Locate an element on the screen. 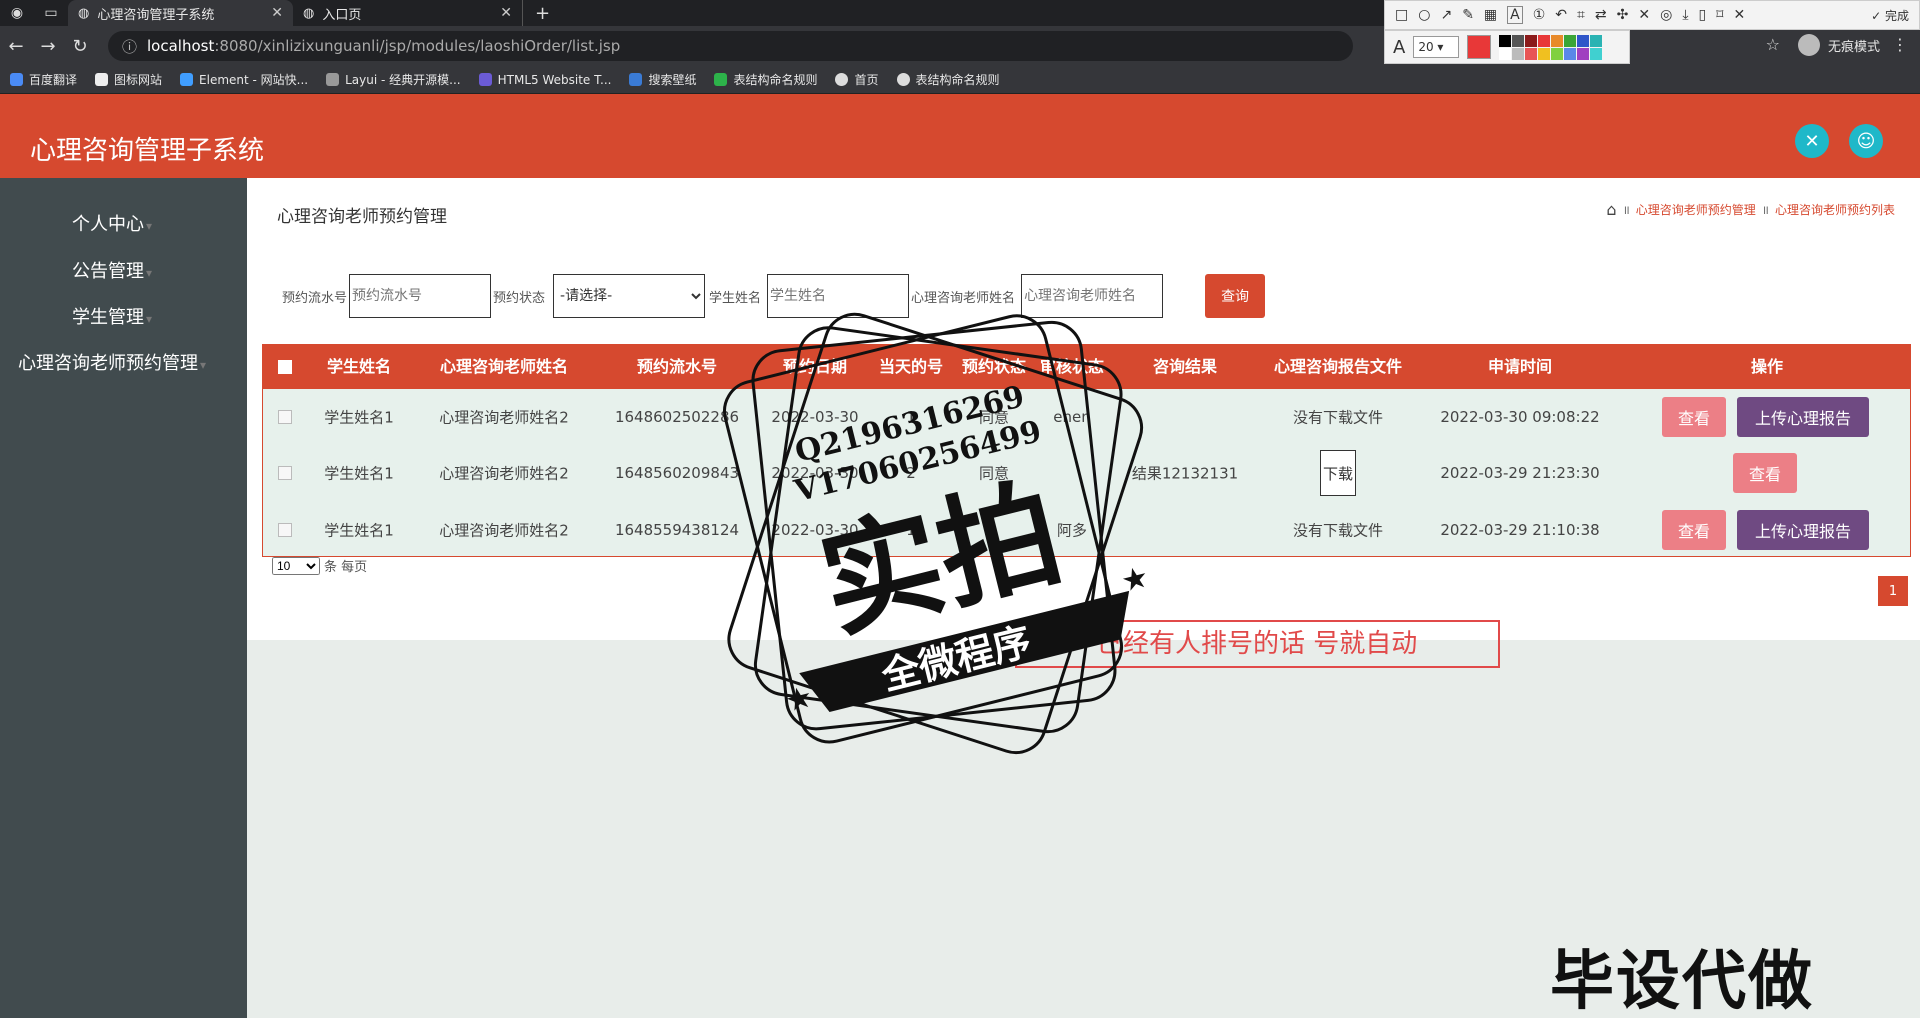  number-tool-icon: ① is located at coordinates (1539, 15).